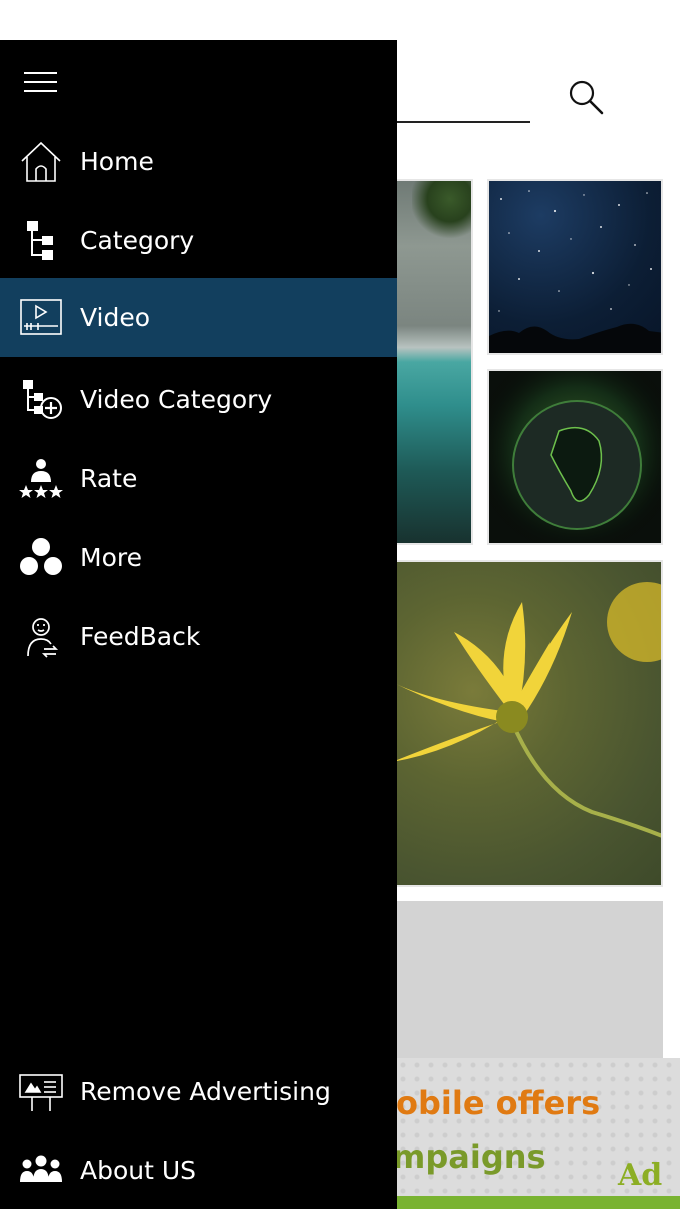  I want to click on ad-stripe, so click(538, 1202).